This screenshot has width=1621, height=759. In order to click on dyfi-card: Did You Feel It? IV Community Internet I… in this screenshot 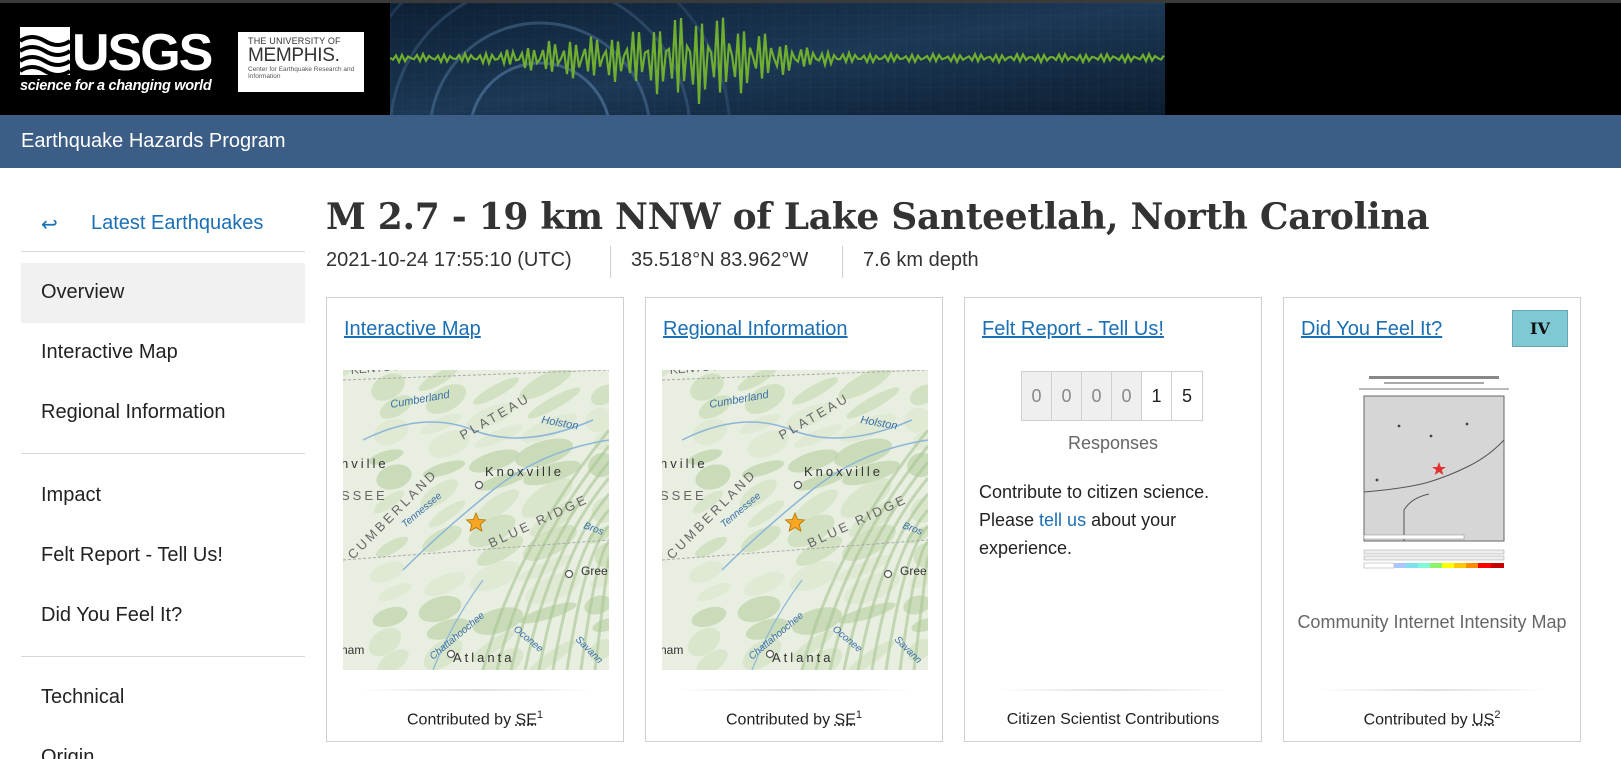, I will do `click(1432, 519)`.